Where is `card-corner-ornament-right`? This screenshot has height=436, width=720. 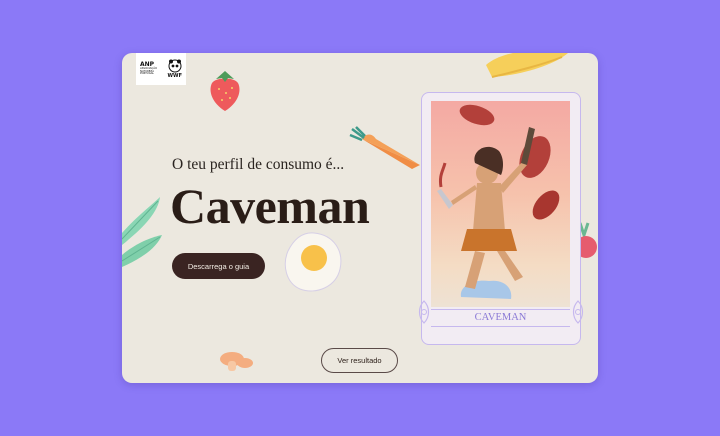 card-corner-ornament-right is located at coordinates (578, 312).